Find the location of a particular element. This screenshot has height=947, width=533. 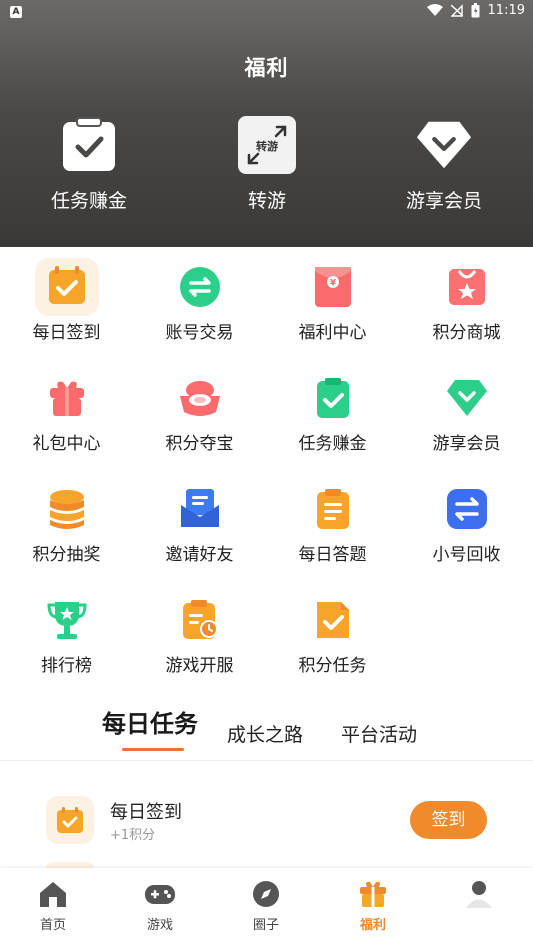

grid-item-label: 任务赚金 is located at coordinates (332, 444).